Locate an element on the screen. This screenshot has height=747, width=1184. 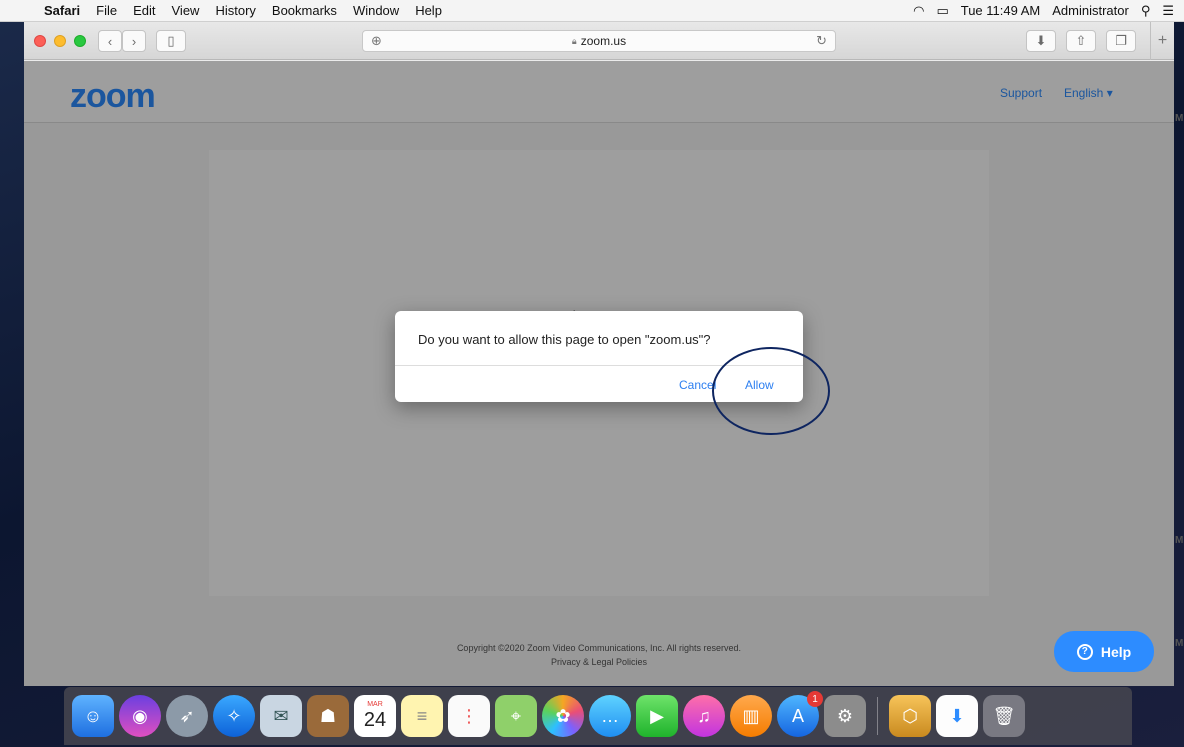
mail-icon: ✉ is located at coordinates (281, 716).